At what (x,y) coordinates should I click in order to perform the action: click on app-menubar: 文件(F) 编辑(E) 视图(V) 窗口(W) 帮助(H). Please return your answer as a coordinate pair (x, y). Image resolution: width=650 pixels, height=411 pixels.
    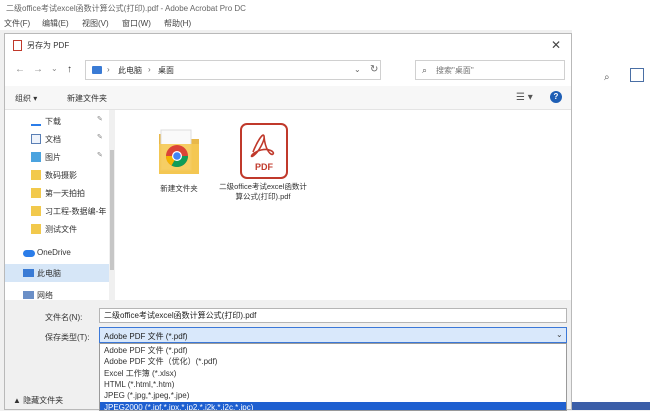
    Looking at the image, I should click on (325, 23).